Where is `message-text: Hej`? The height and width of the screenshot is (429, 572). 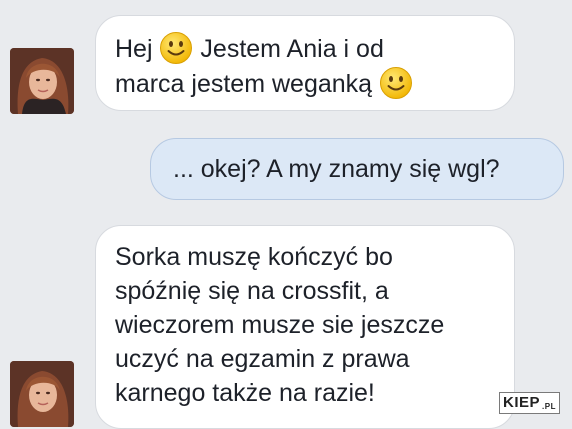
message-text: Hej is located at coordinates (137, 49).